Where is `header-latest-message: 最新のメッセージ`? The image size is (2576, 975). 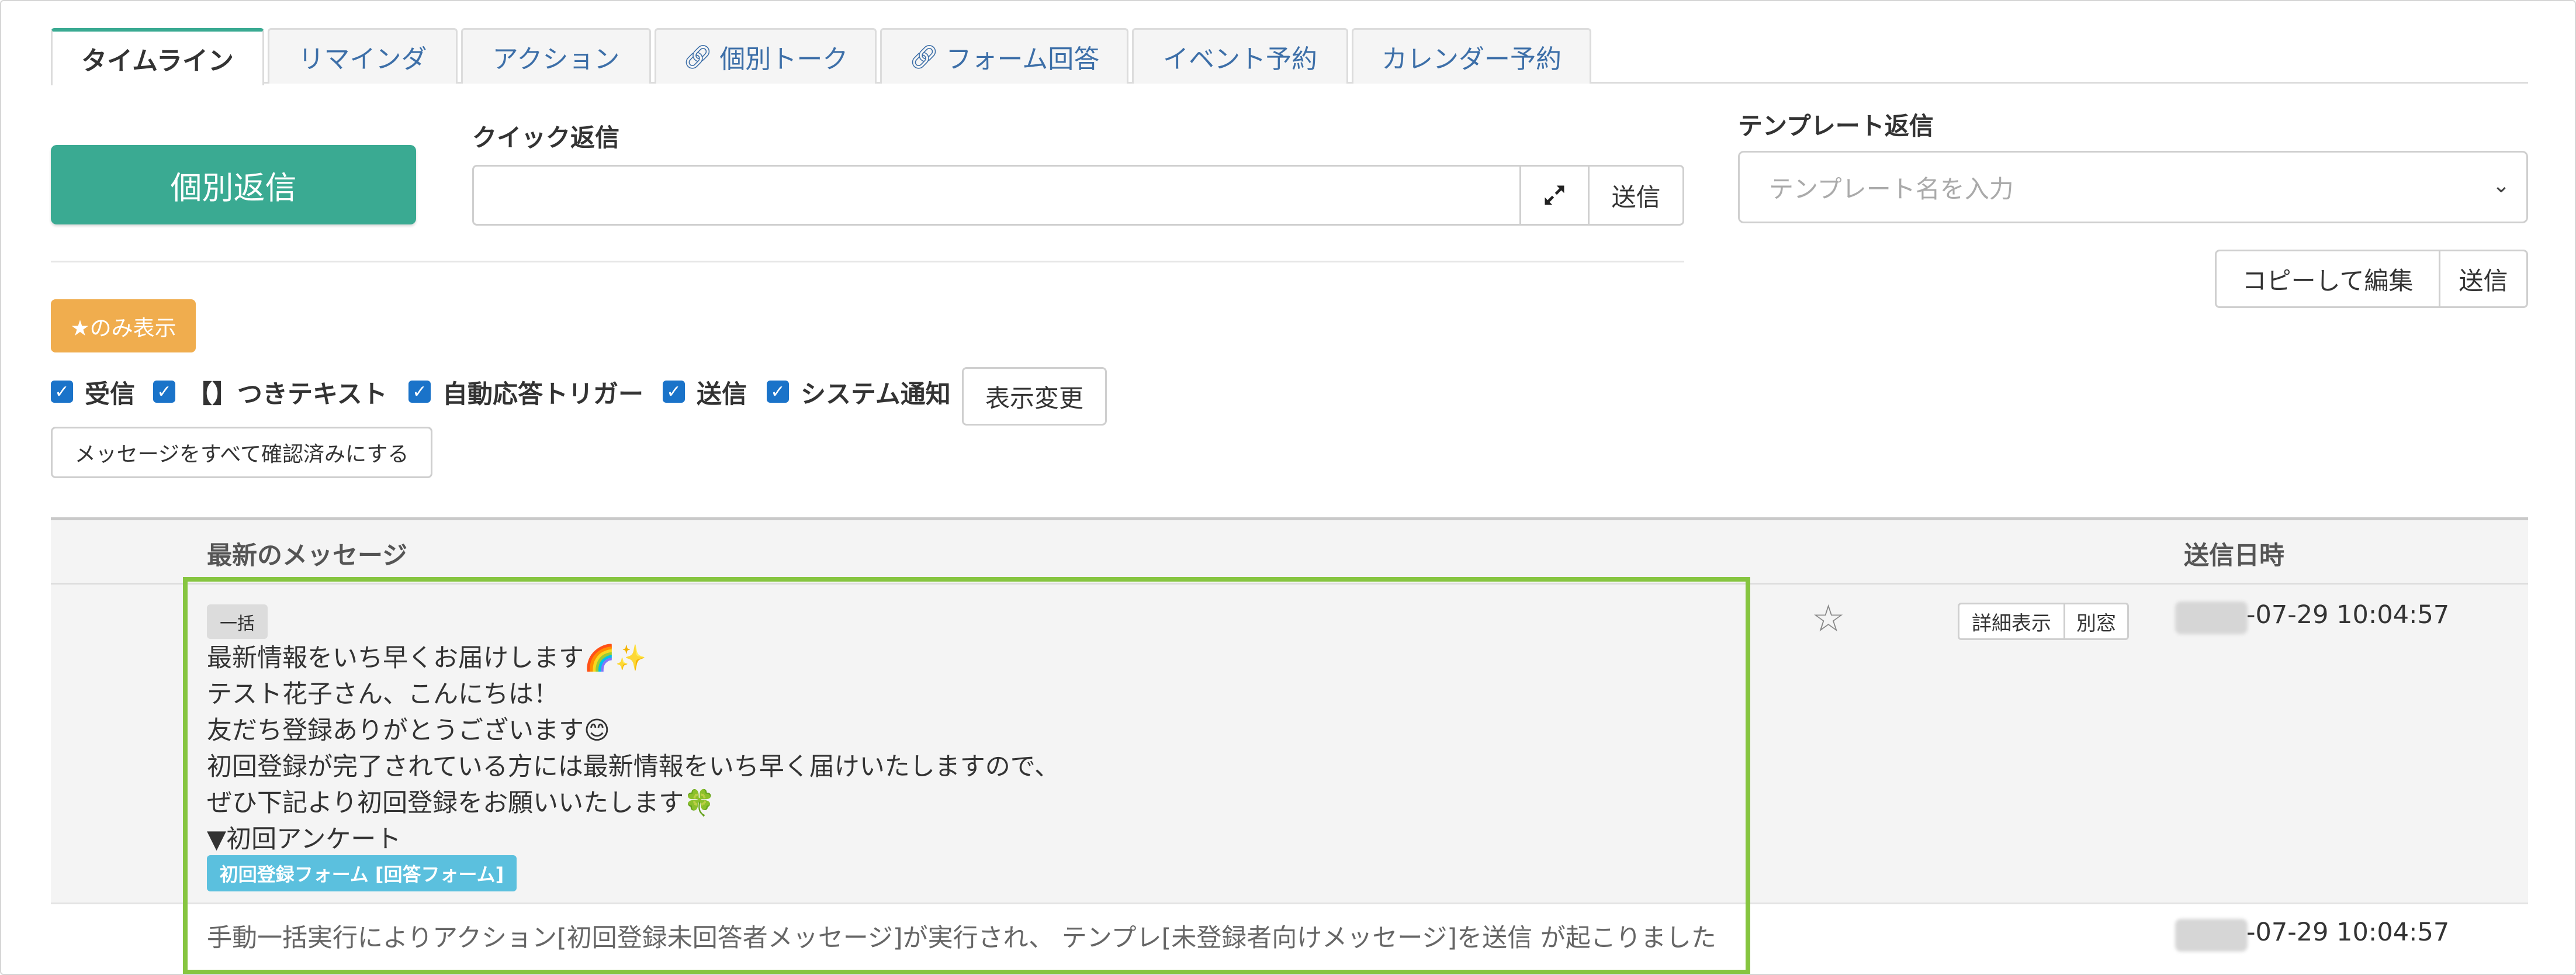 header-latest-message: 最新のメッセージ is located at coordinates (307, 556).